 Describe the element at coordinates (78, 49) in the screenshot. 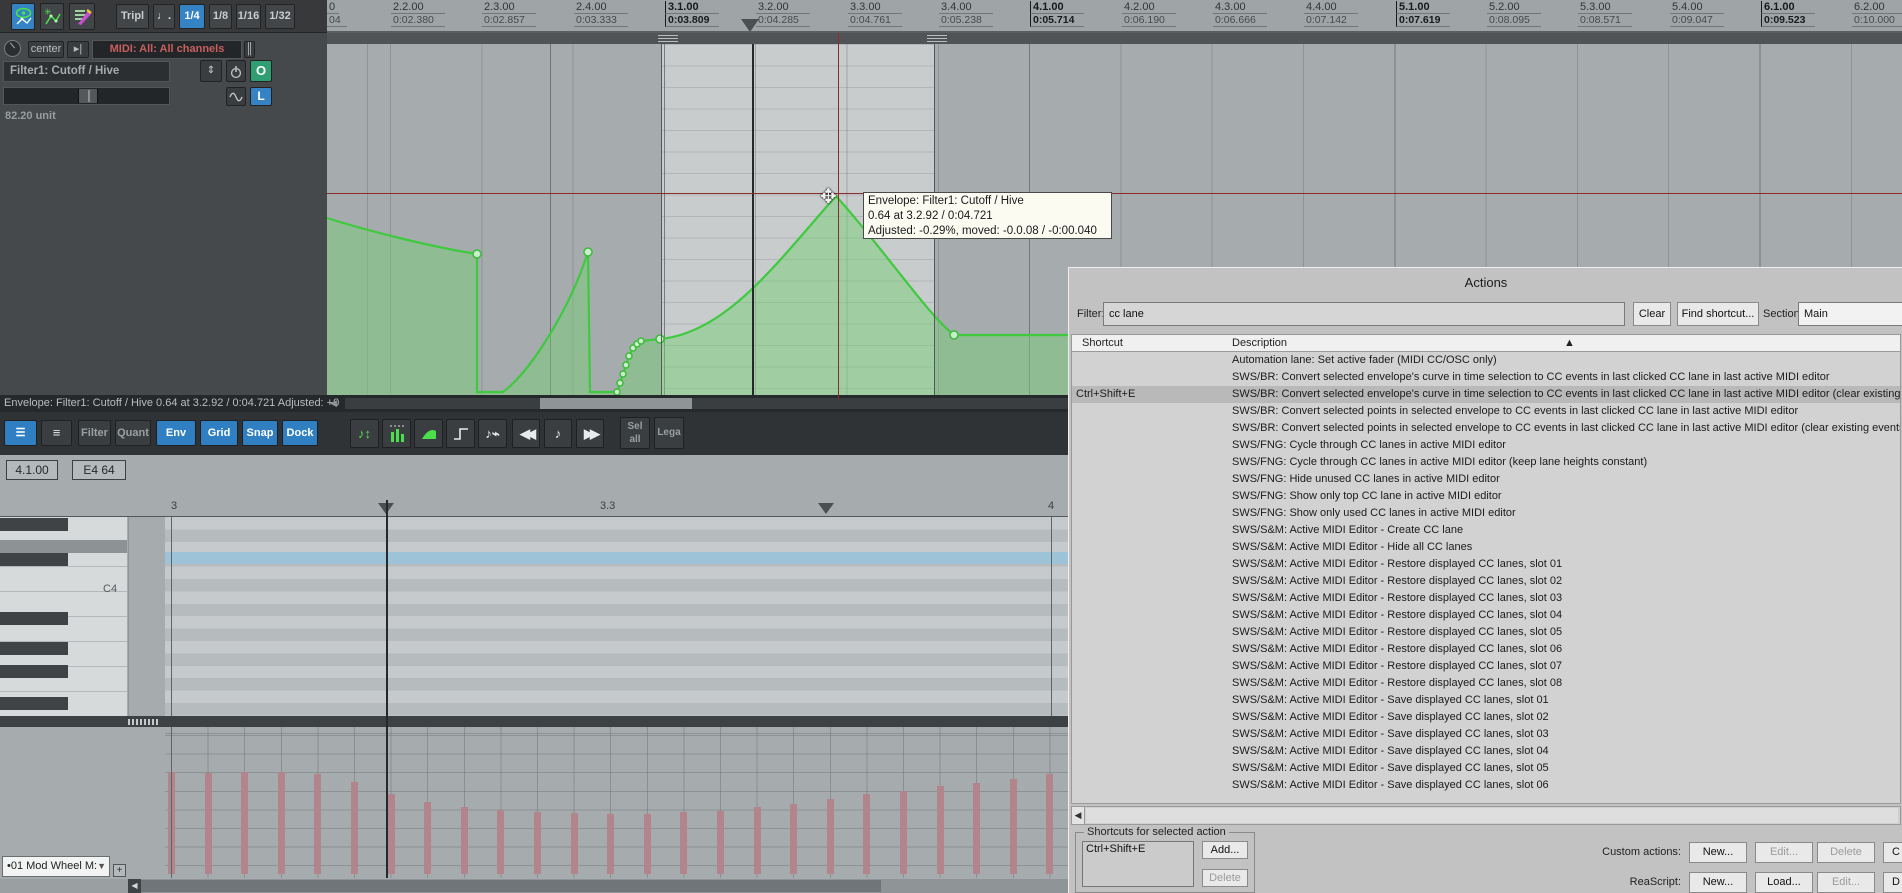

I see `route-icon: ▸|` at that location.